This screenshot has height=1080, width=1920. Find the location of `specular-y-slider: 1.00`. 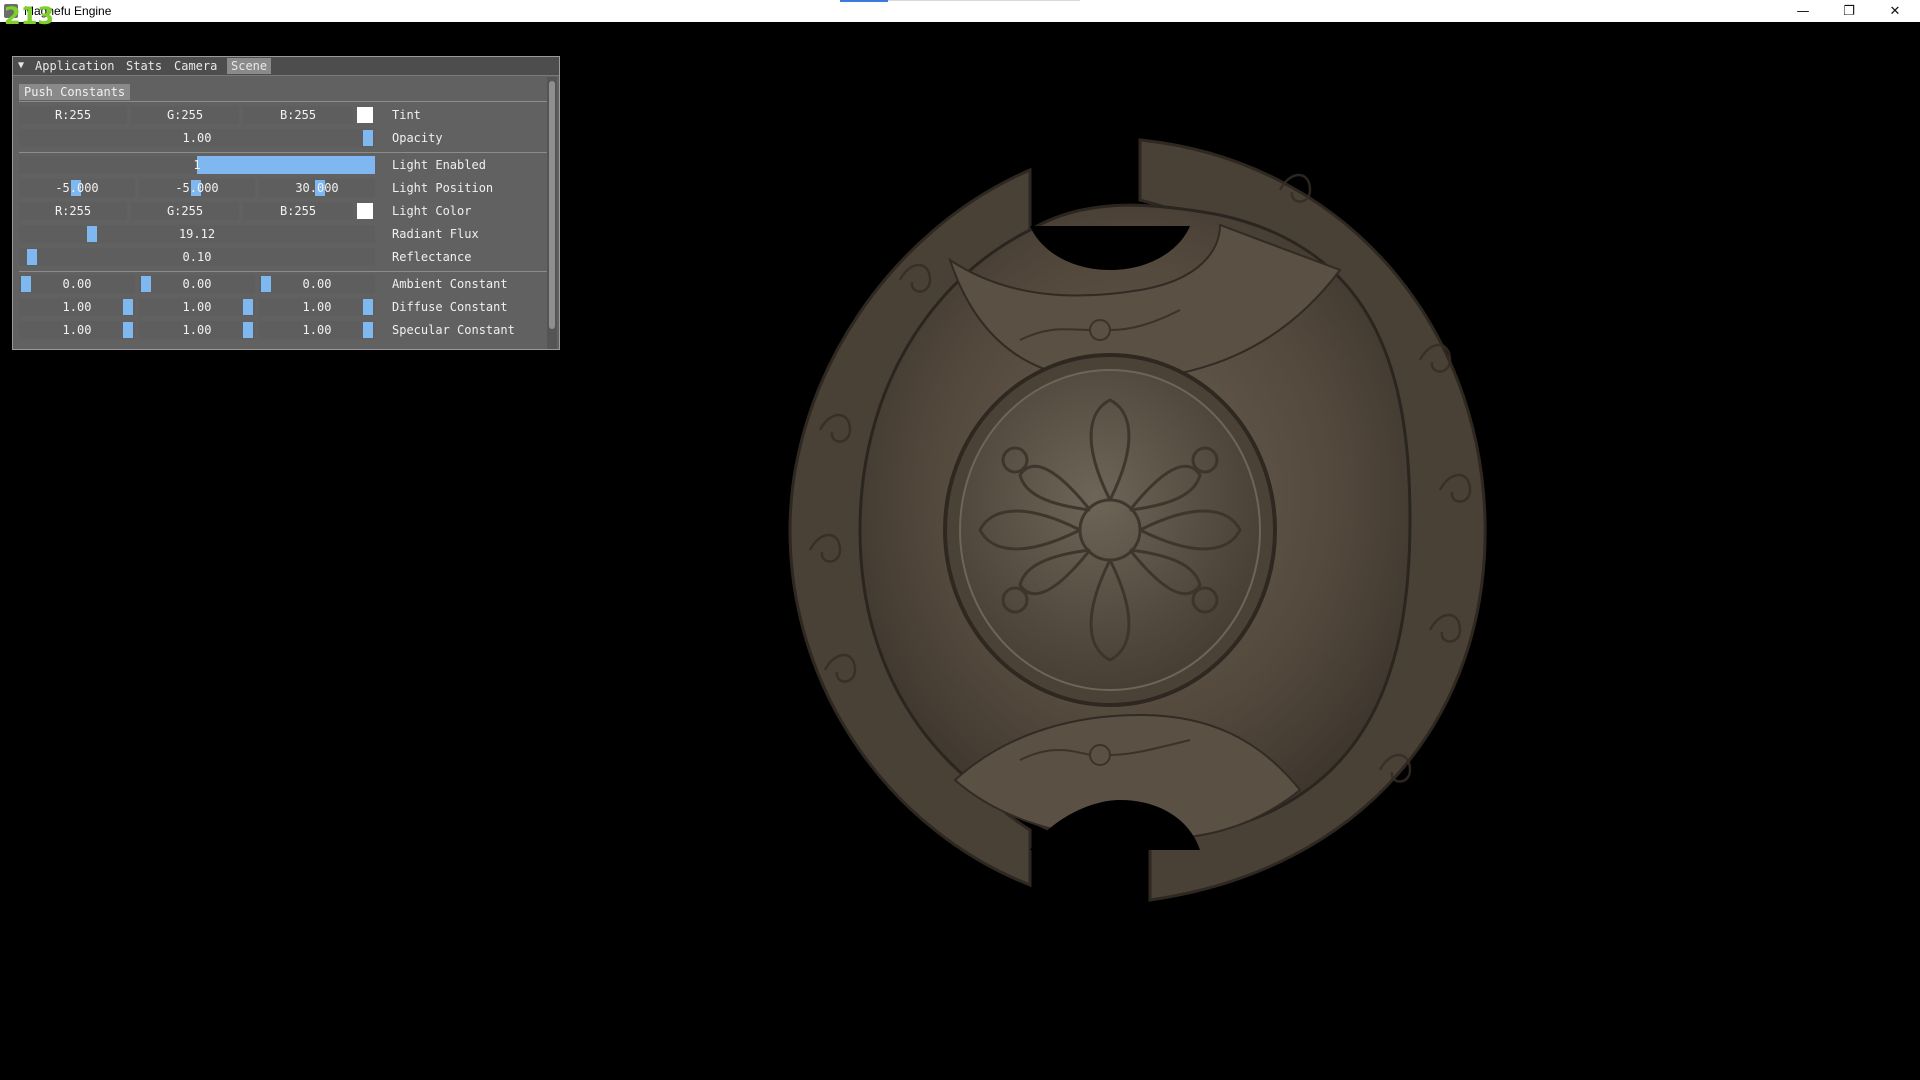

specular-y-slider: 1.00 is located at coordinates (197, 330).